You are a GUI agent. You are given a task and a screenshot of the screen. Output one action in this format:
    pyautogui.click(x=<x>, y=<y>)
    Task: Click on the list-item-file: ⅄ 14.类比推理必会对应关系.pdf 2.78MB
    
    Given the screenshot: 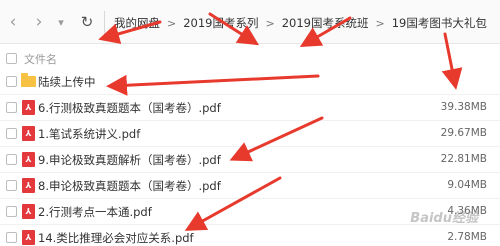 What is the action you would take?
    pyautogui.click(x=250, y=235)
    